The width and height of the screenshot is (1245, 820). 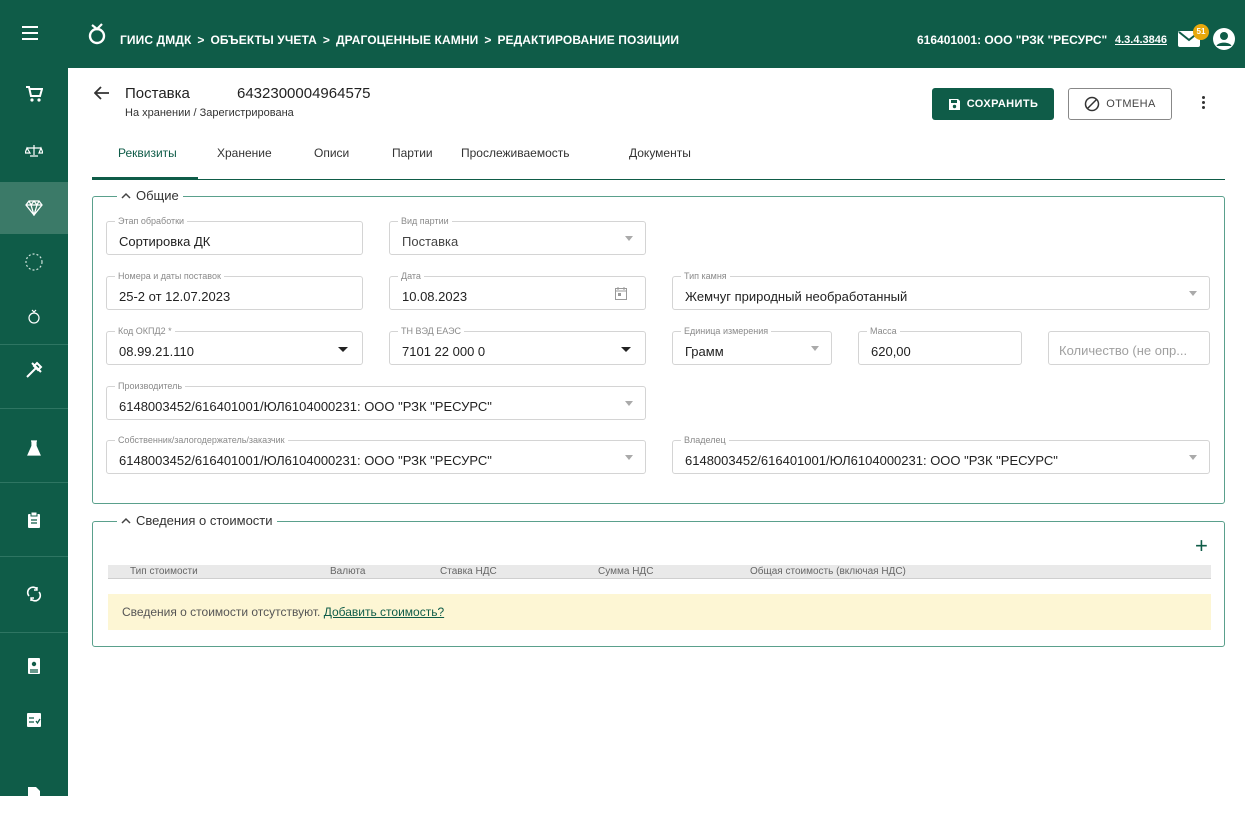 I want to click on menu-icon, so click(x=30, y=33).